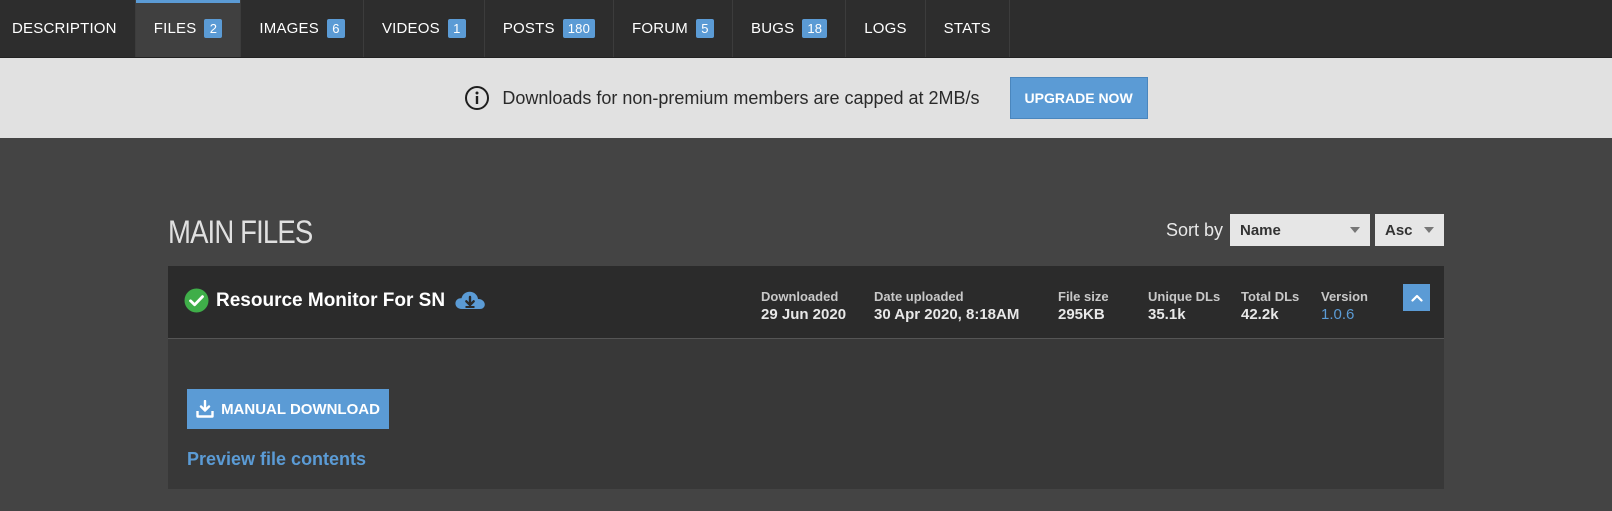  What do you see at coordinates (276, 459) in the screenshot?
I see `preview-file-contents-link: Preview file contents` at bounding box center [276, 459].